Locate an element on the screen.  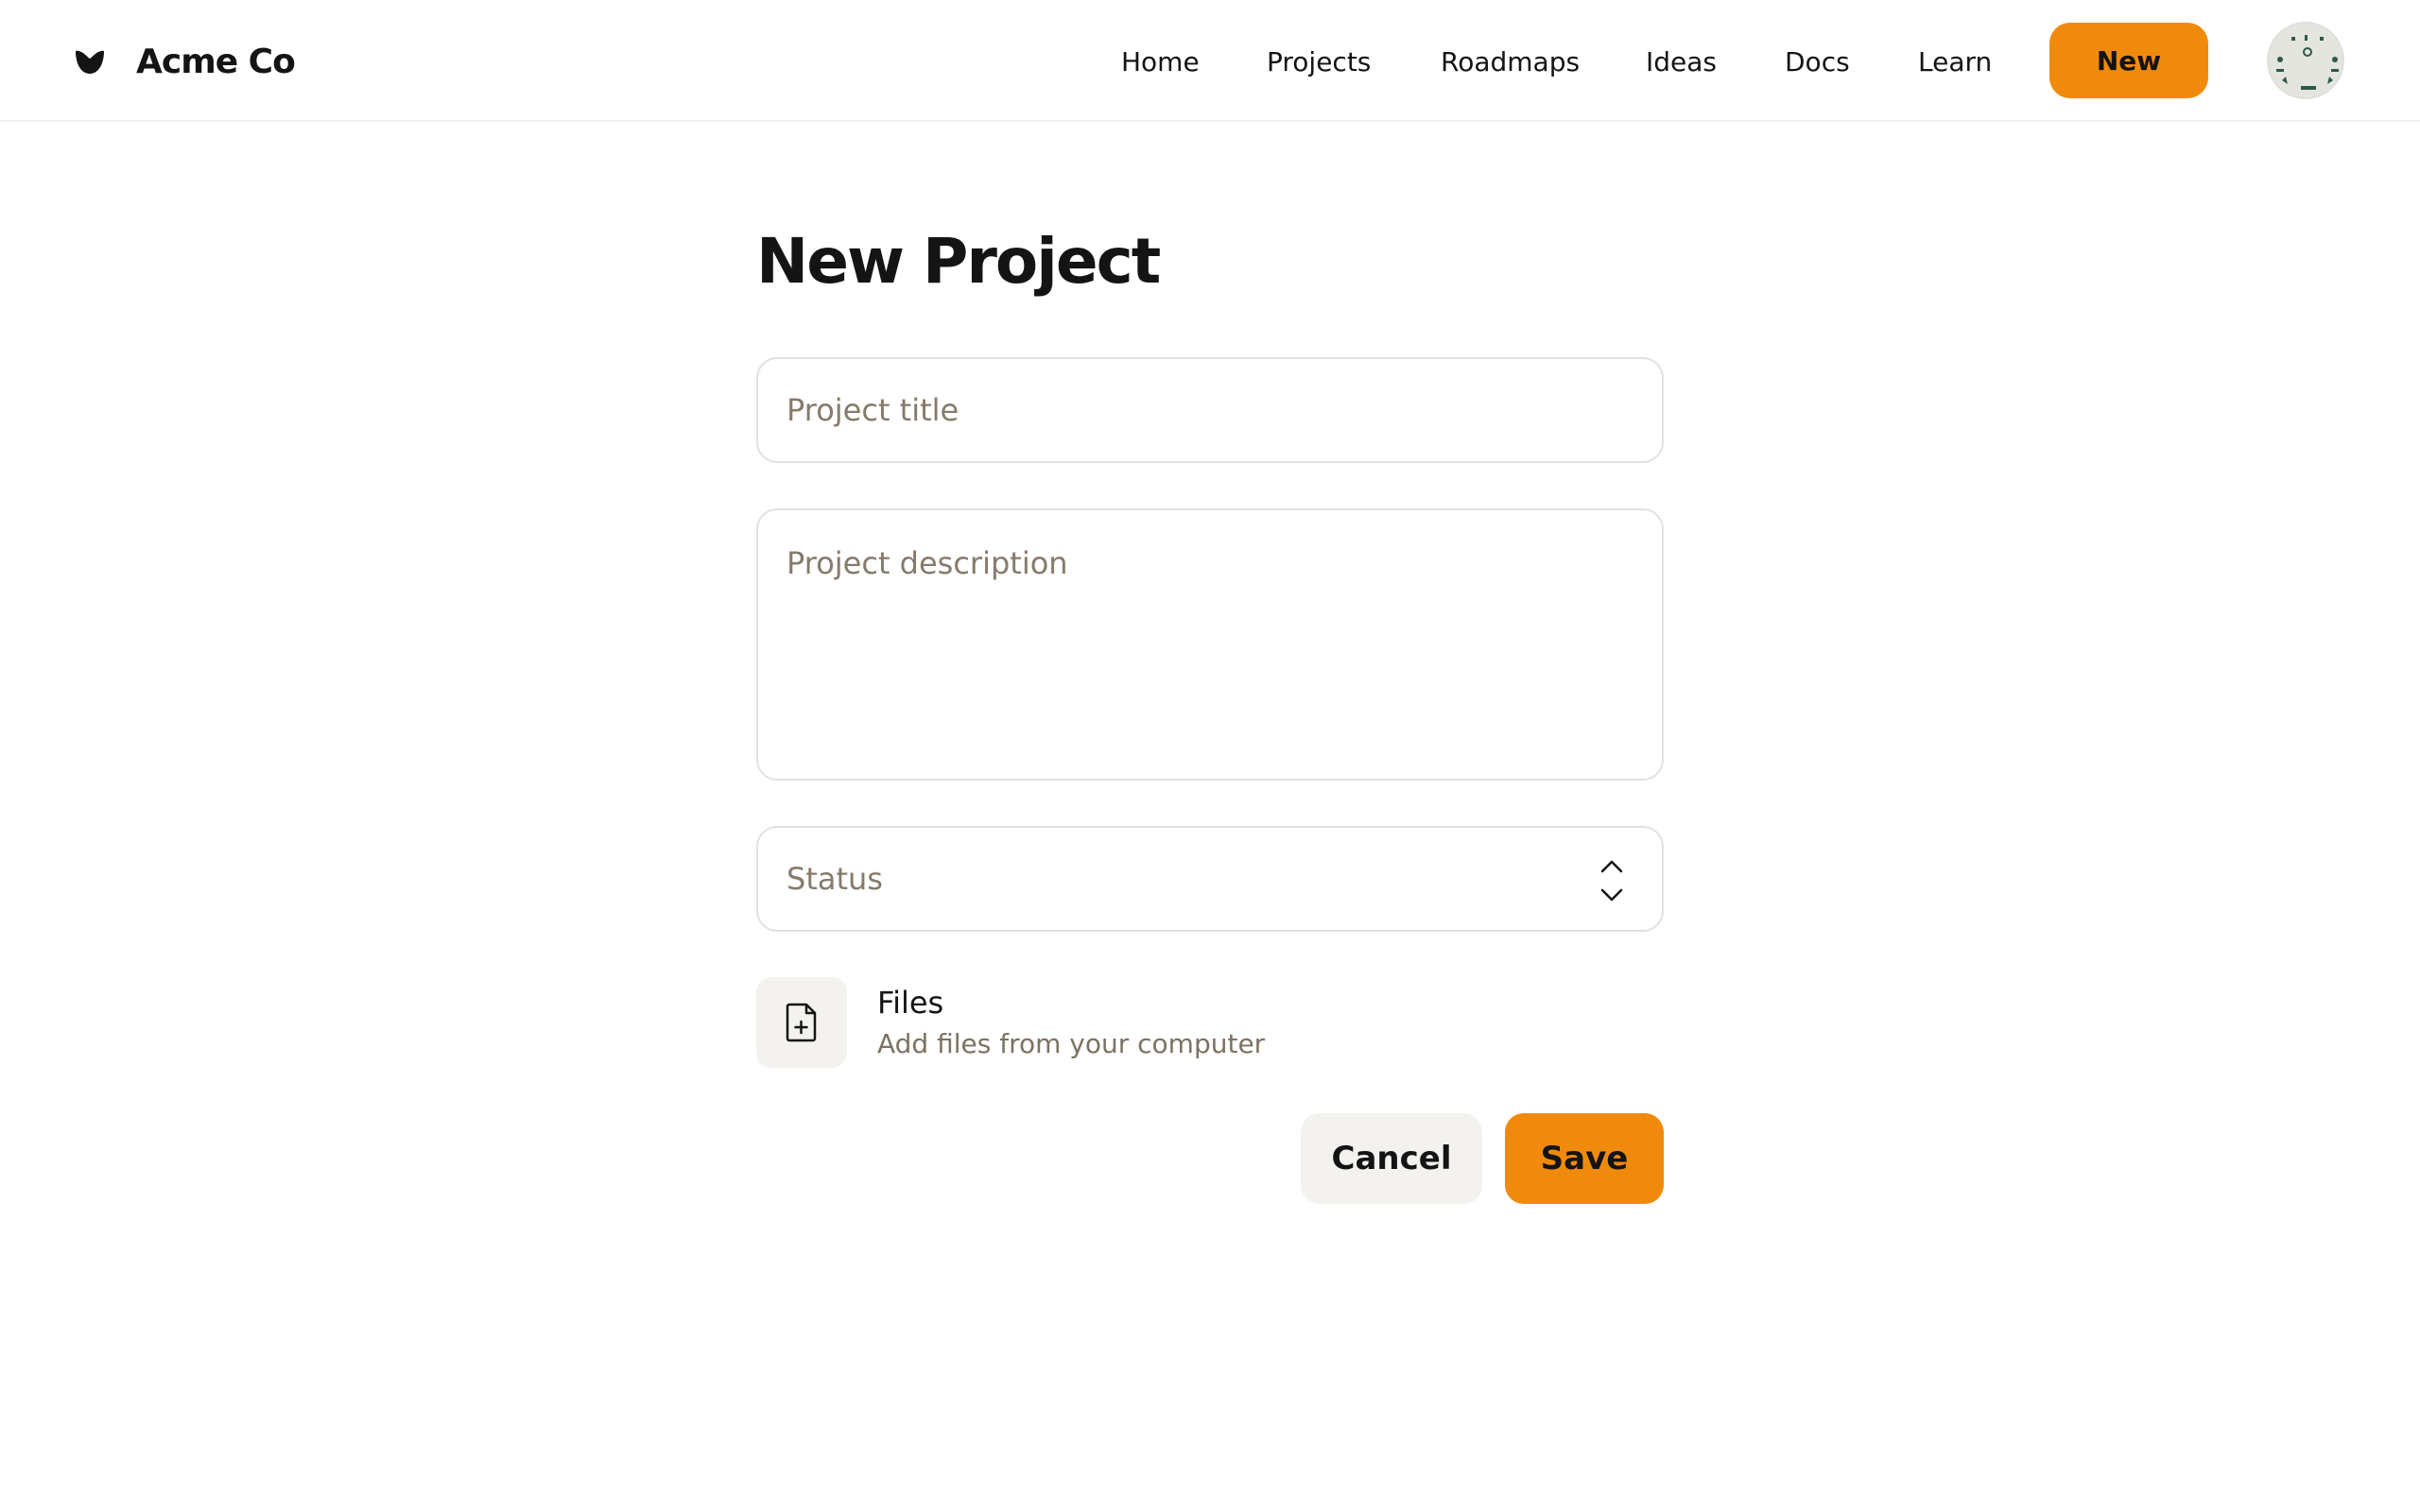
acme-logo-icon is located at coordinates (90, 62).